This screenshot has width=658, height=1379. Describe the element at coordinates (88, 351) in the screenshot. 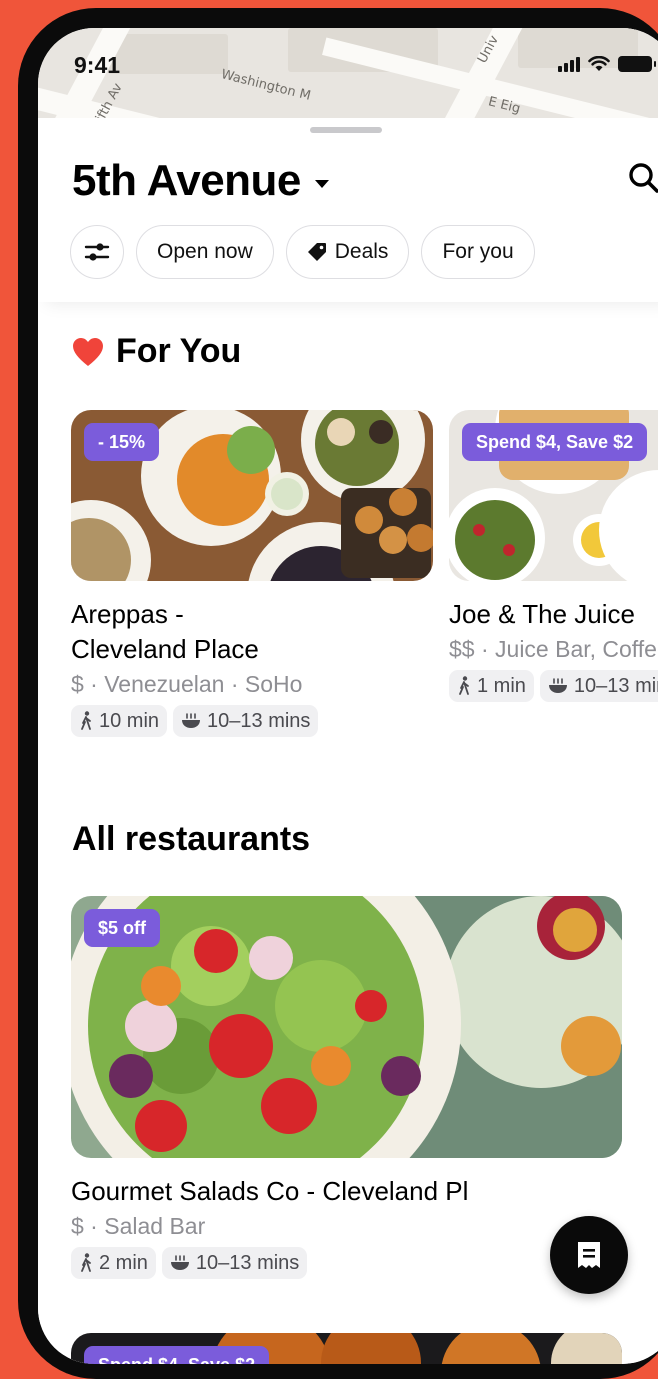

I see `heart-icon` at that location.